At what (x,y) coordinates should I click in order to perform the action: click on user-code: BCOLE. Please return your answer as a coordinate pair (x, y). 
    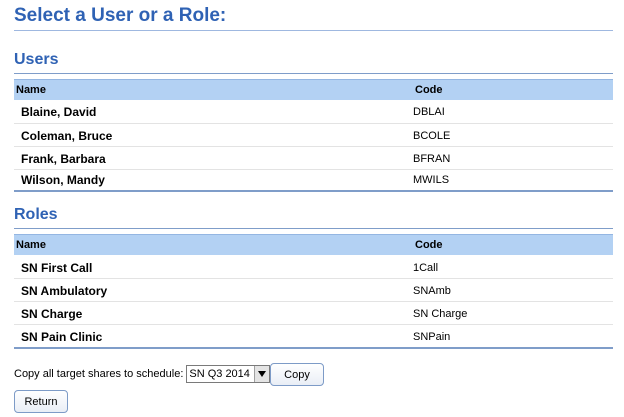
    Looking at the image, I should click on (432, 136).